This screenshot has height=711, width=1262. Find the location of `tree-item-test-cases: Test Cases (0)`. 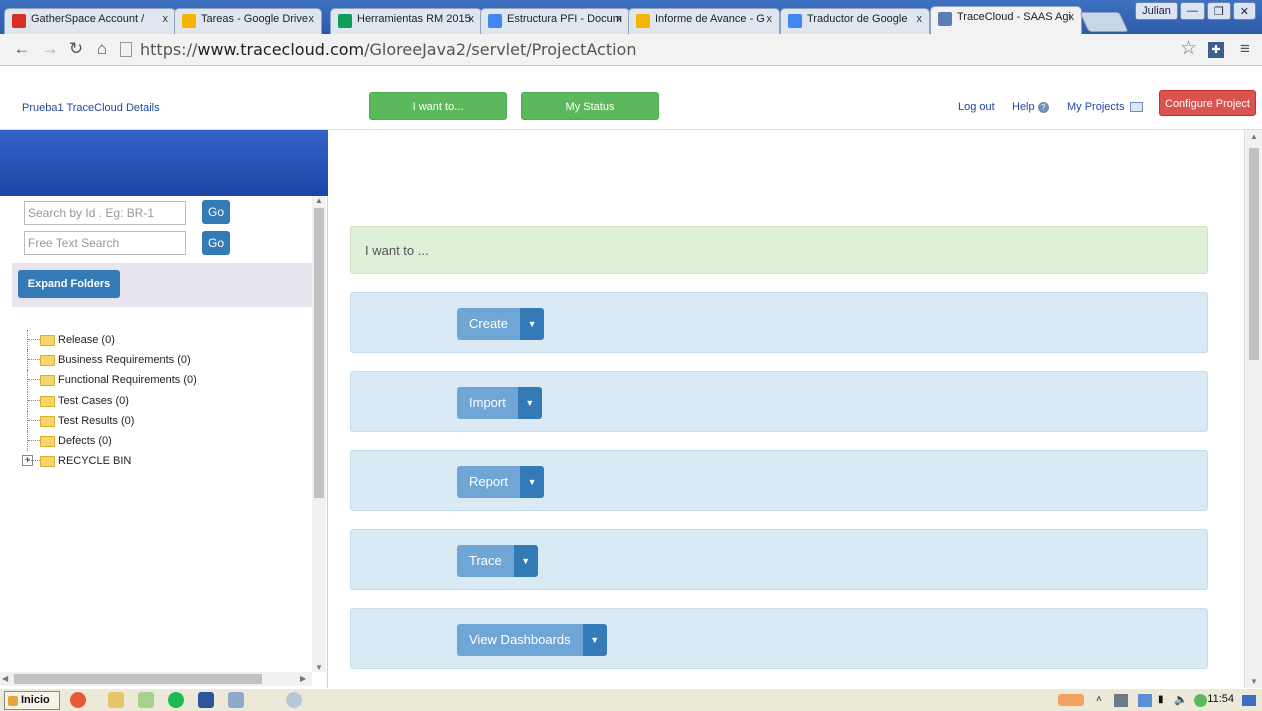

tree-item-test-cases: Test Cases (0) is located at coordinates (162, 400).